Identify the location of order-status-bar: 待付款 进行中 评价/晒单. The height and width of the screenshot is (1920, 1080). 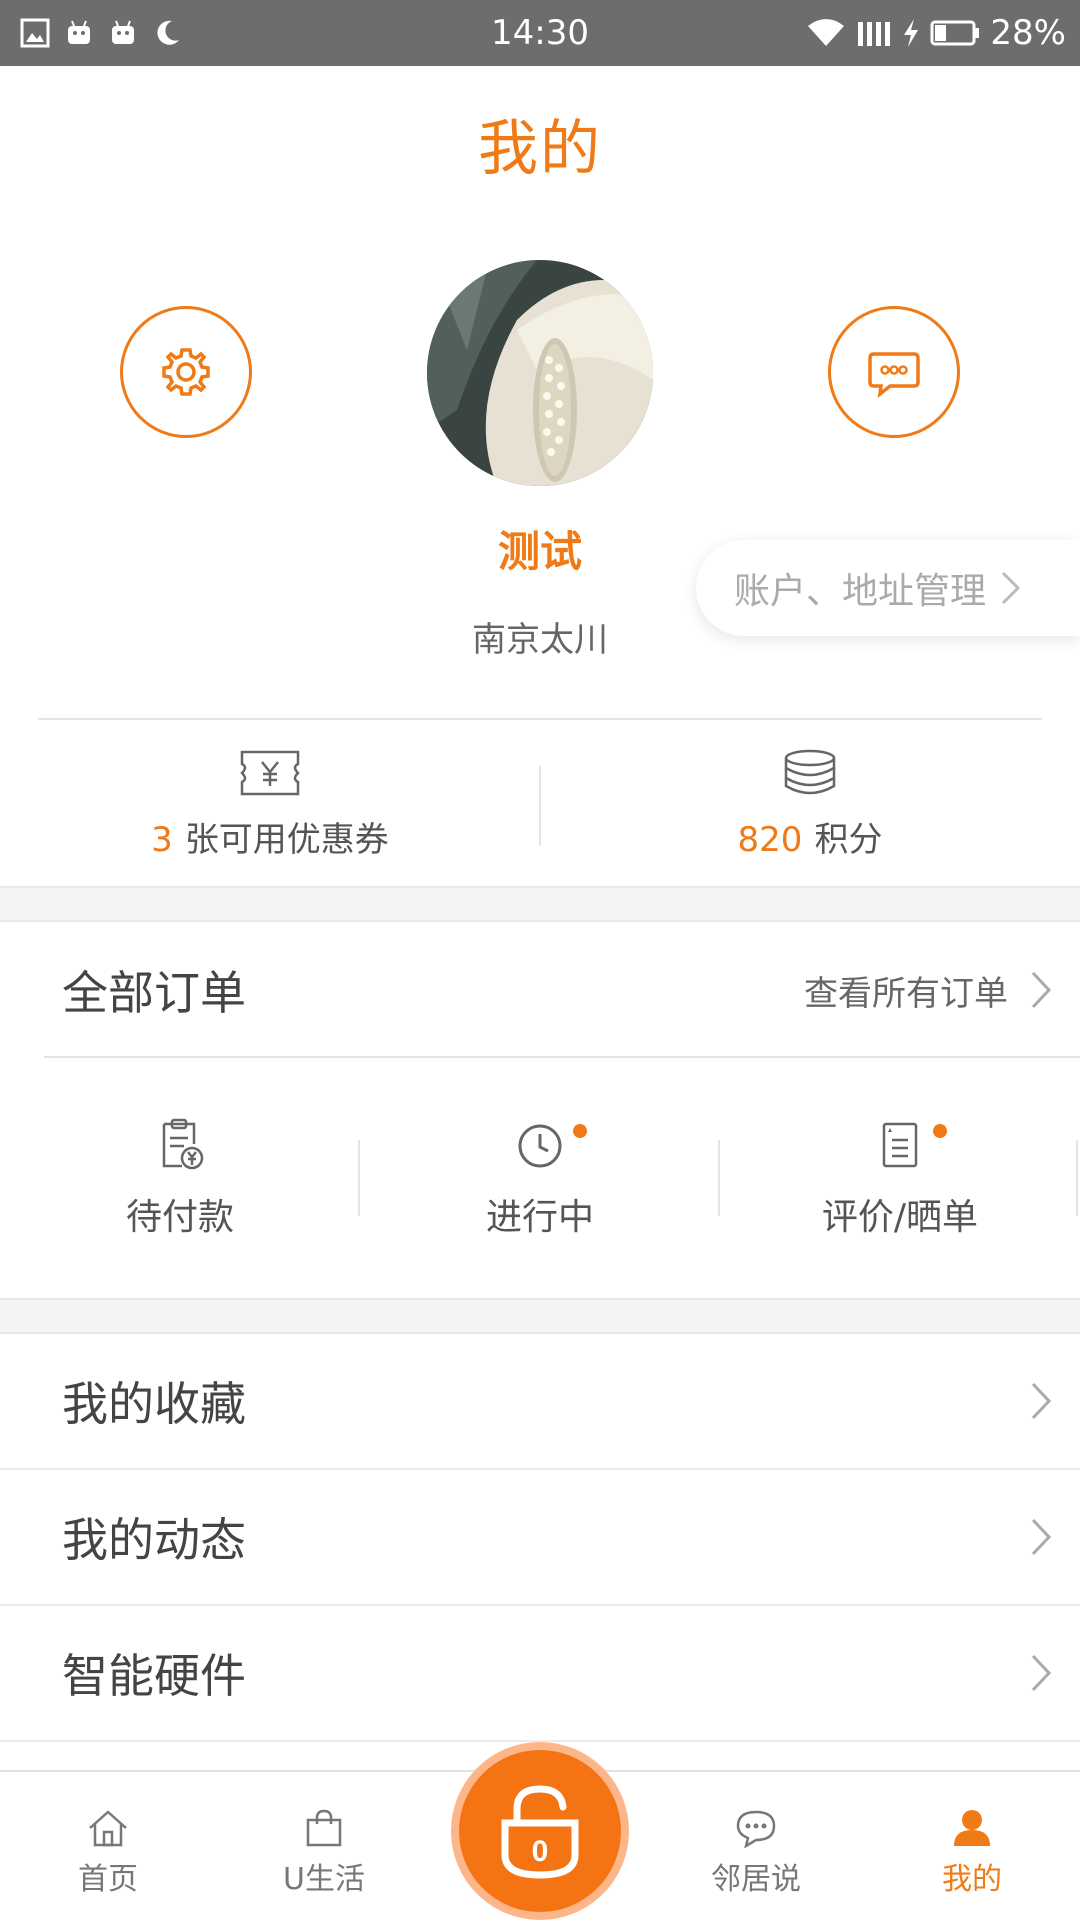
(540, 1179).